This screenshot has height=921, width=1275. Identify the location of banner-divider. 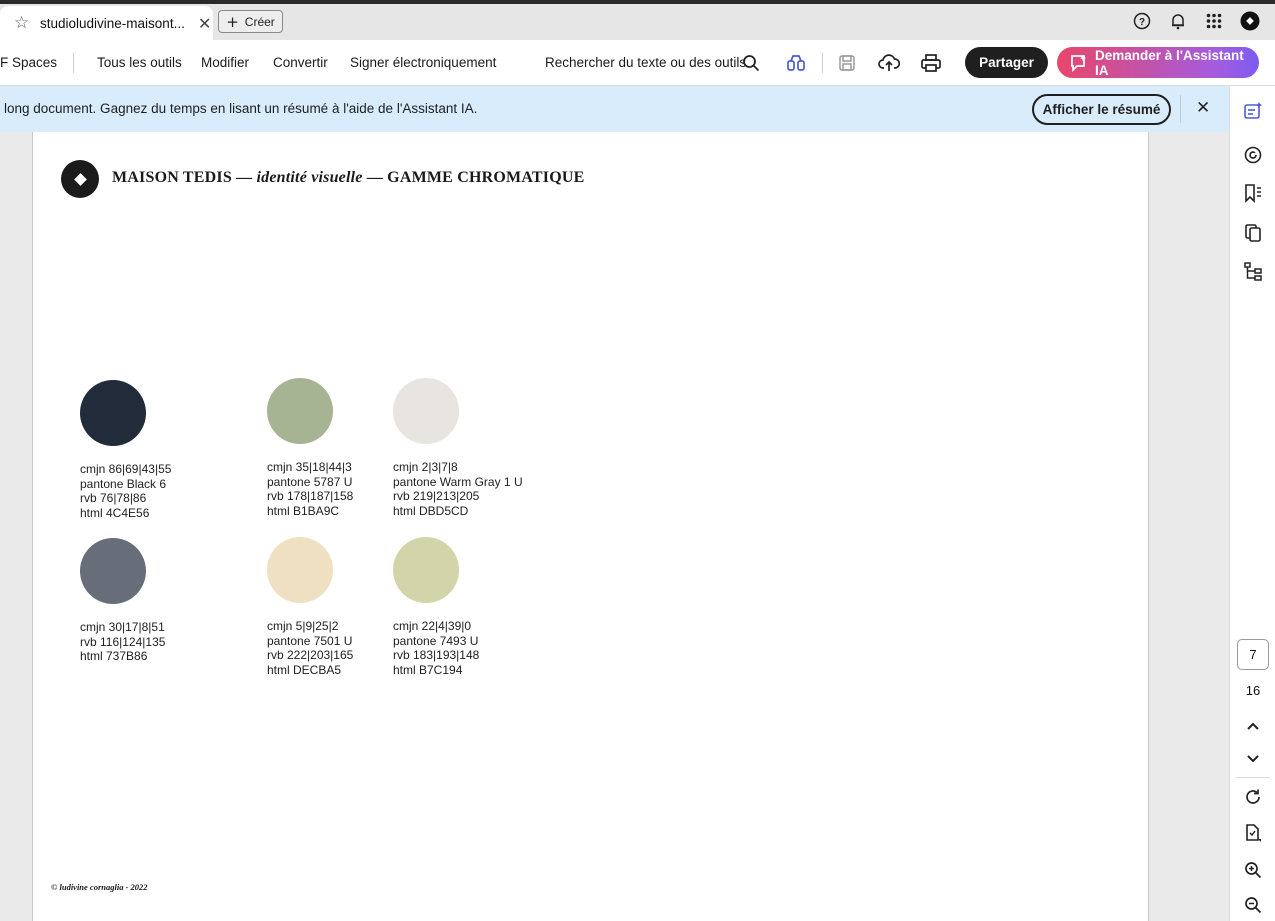
(1180, 109).